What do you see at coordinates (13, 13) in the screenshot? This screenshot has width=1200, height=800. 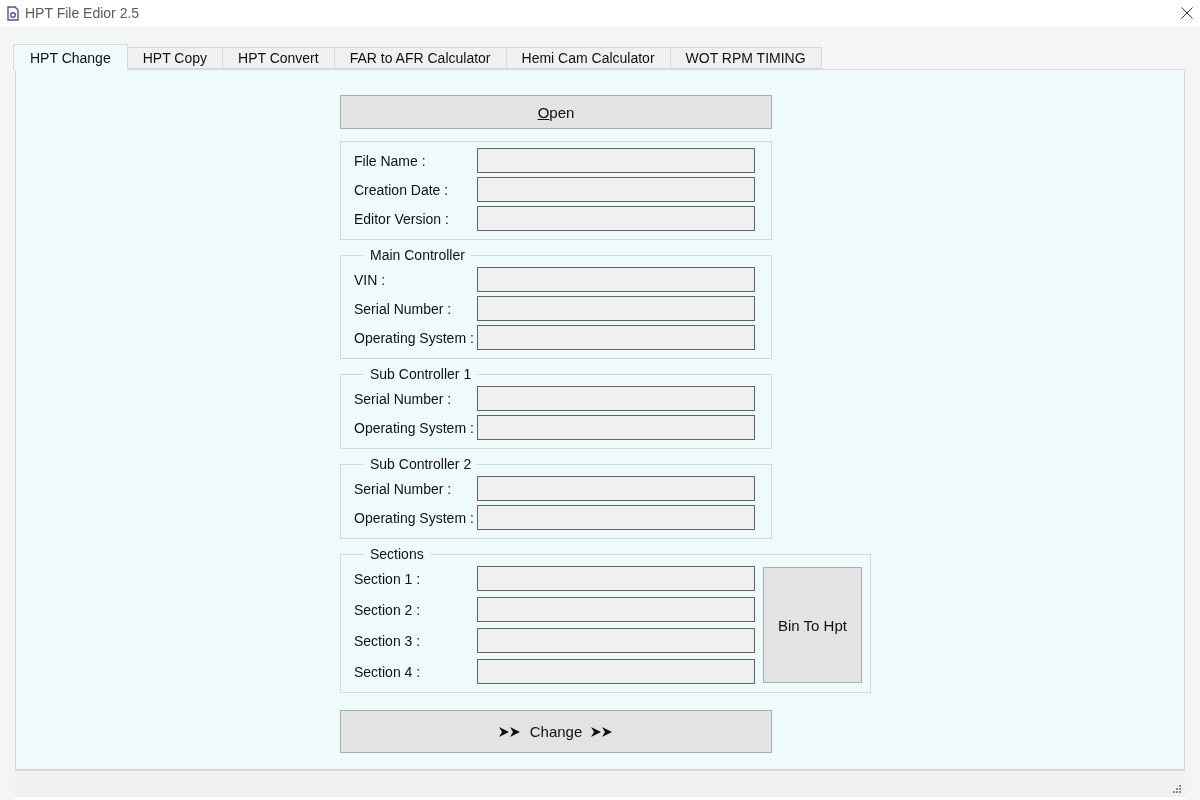 I see `document-icon` at bounding box center [13, 13].